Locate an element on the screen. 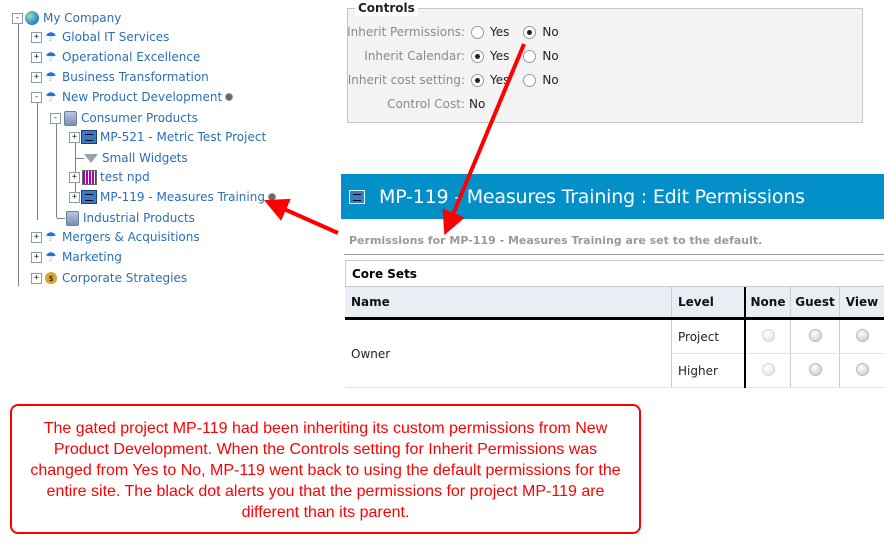  tree-node-marketing: + ☂ Marketing is located at coordinates (76, 257).